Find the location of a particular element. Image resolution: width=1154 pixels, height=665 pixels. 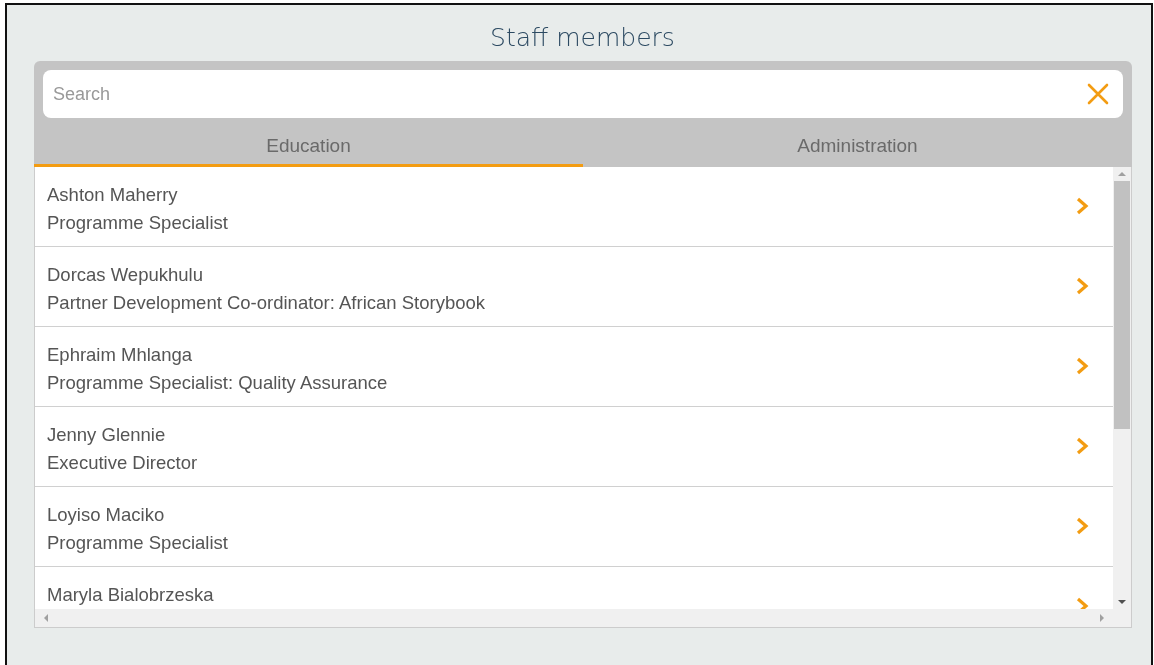

staff-row: Ephraim Mhlanga Programme Specialist: Quality Assurance is located at coordinates (574, 367).